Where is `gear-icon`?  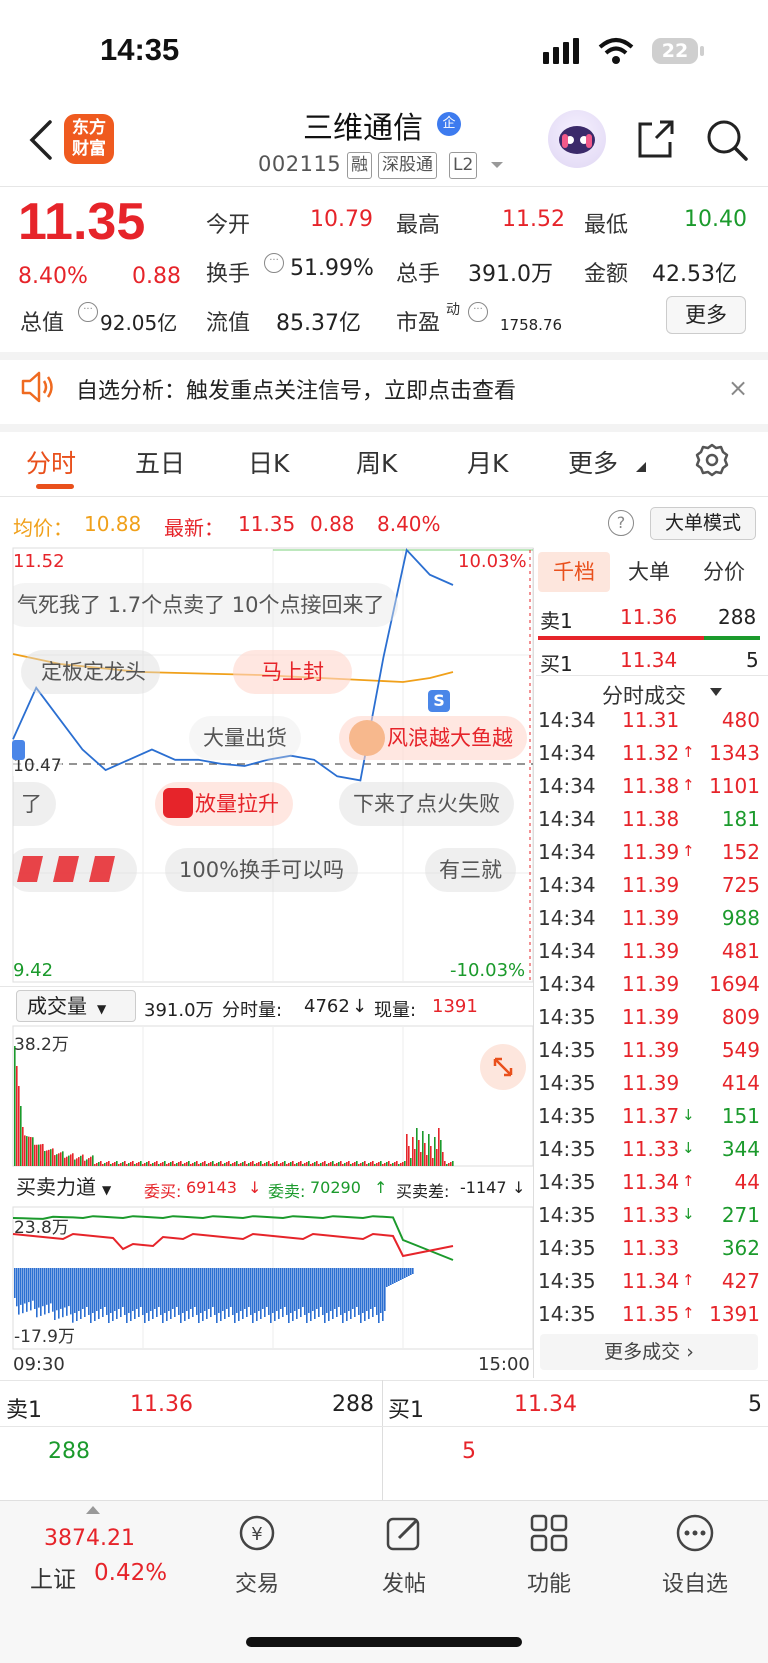 gear-icon is located at coordinates (712, 460).